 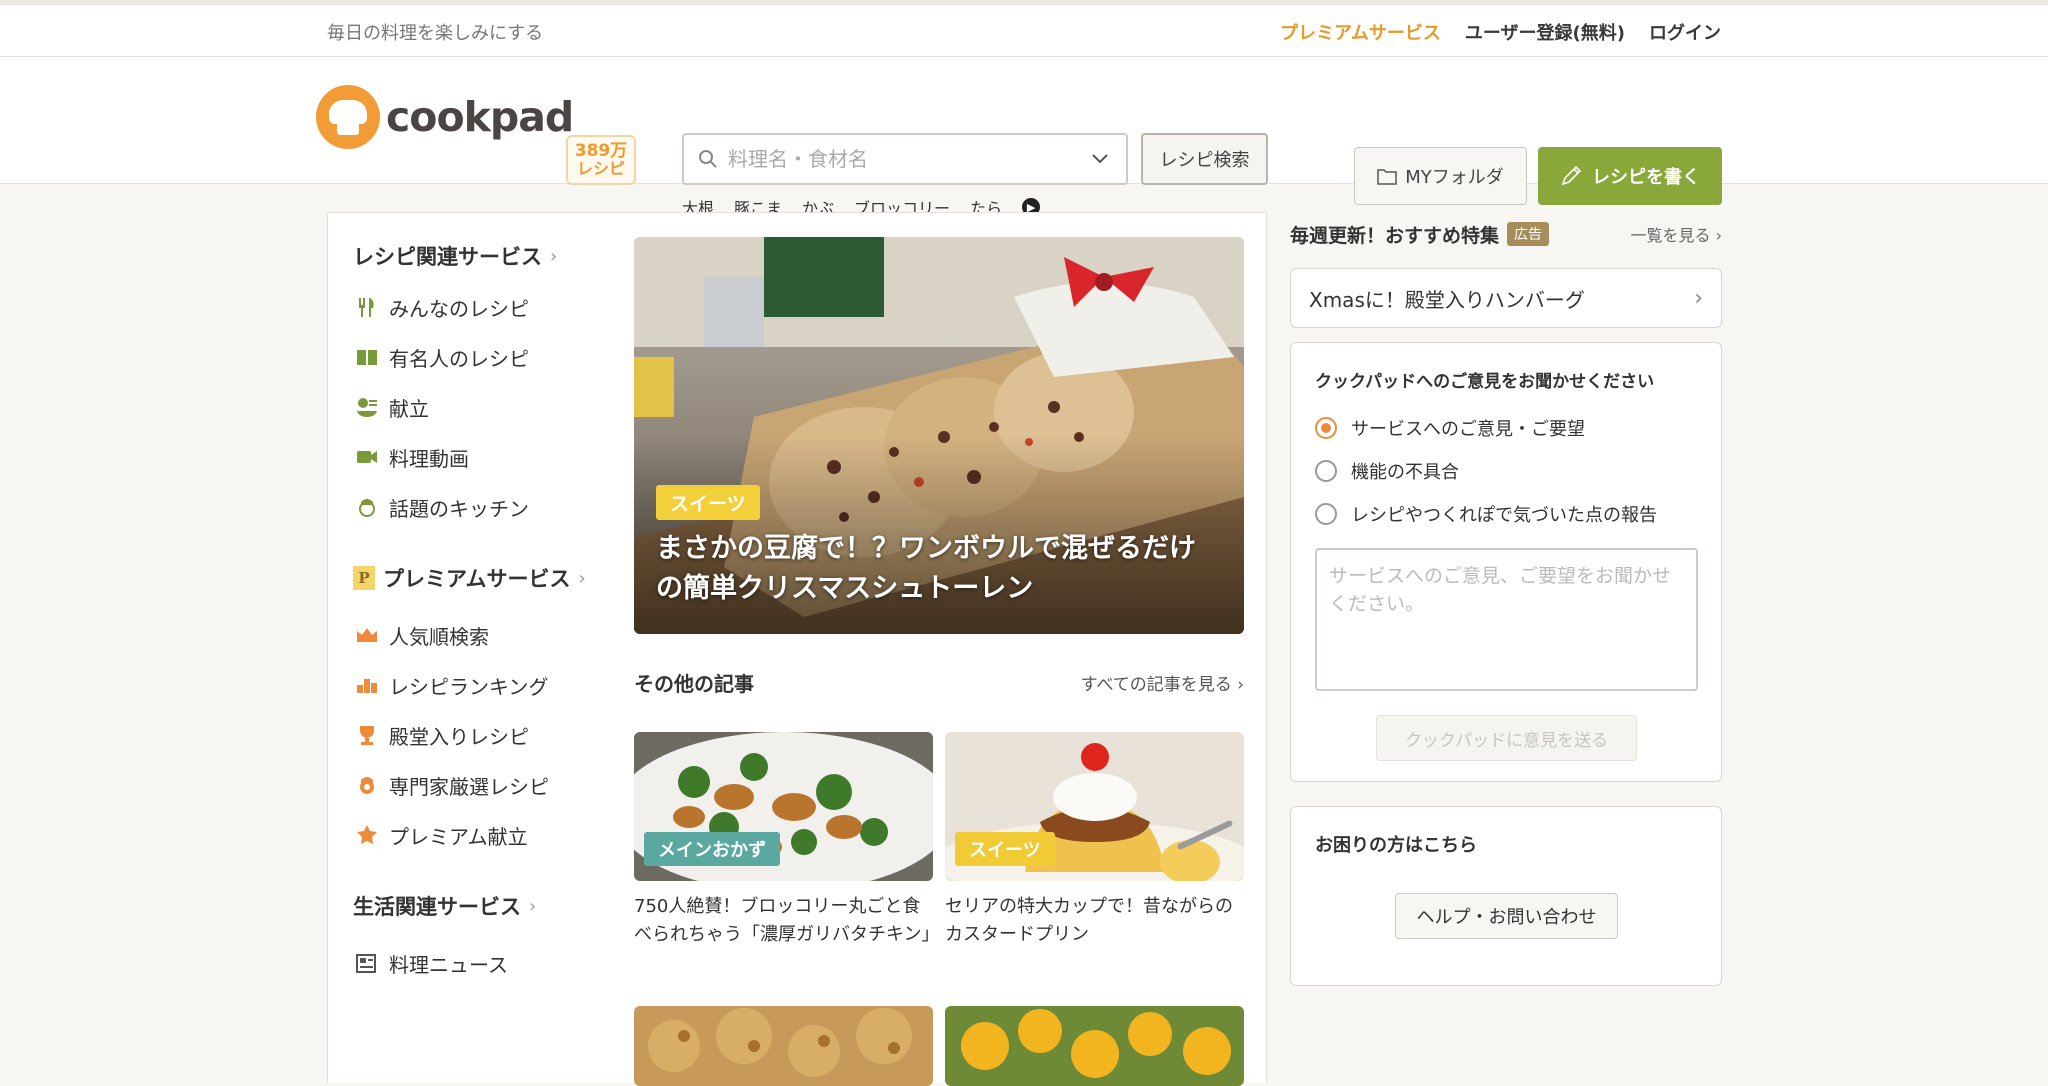 I want to click on premium-service-link: プレミアムサービス, so click(x=1360, y=32).